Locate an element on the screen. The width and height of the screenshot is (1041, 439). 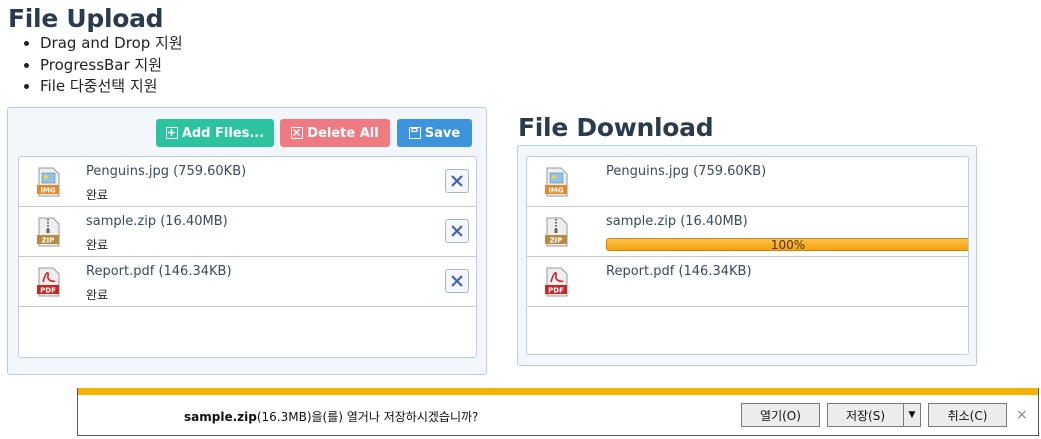
upload-file-row: ZIP sample.zip (16.40MB) 완료 is located at coordinates (247, 232).